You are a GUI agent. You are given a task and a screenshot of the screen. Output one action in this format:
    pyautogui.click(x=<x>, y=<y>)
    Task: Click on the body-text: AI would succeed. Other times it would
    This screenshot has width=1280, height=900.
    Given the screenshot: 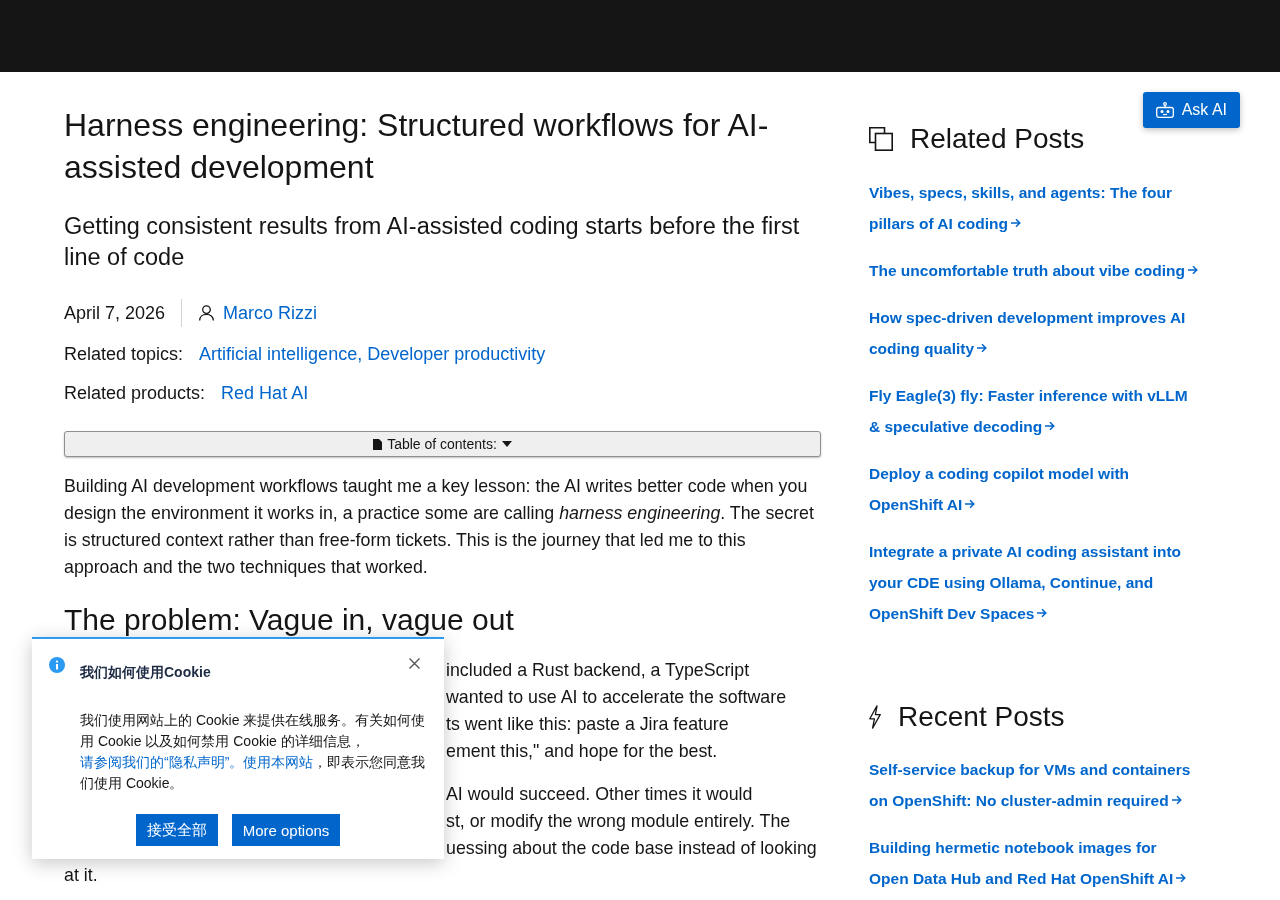 What is the action you would take?
    pyautogui.click(x=599, y=794)
    